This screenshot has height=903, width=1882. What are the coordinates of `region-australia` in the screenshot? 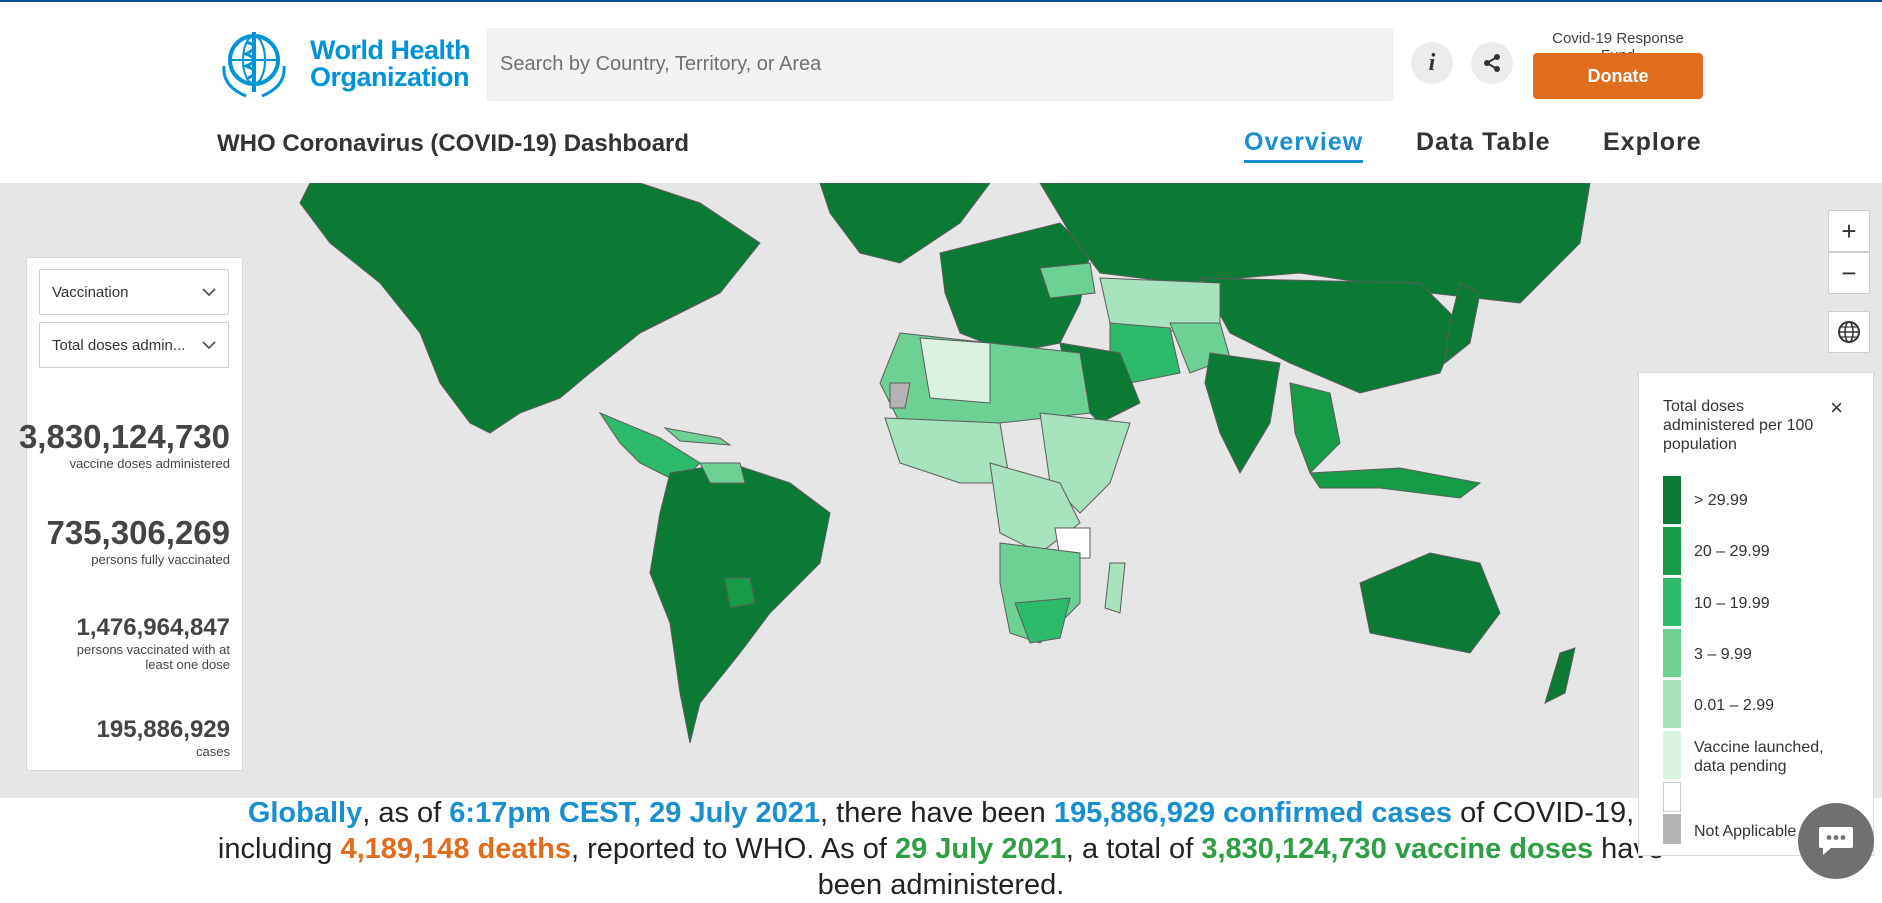 It's located at (1430, 603).